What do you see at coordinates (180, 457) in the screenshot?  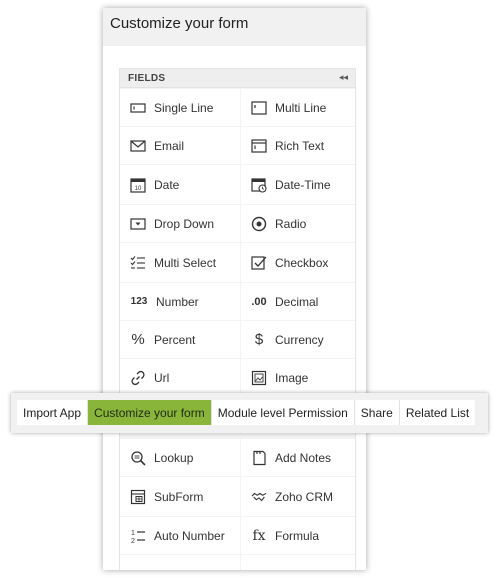 I see `field-lookup: Lookup` at bounding box center [180, 457].